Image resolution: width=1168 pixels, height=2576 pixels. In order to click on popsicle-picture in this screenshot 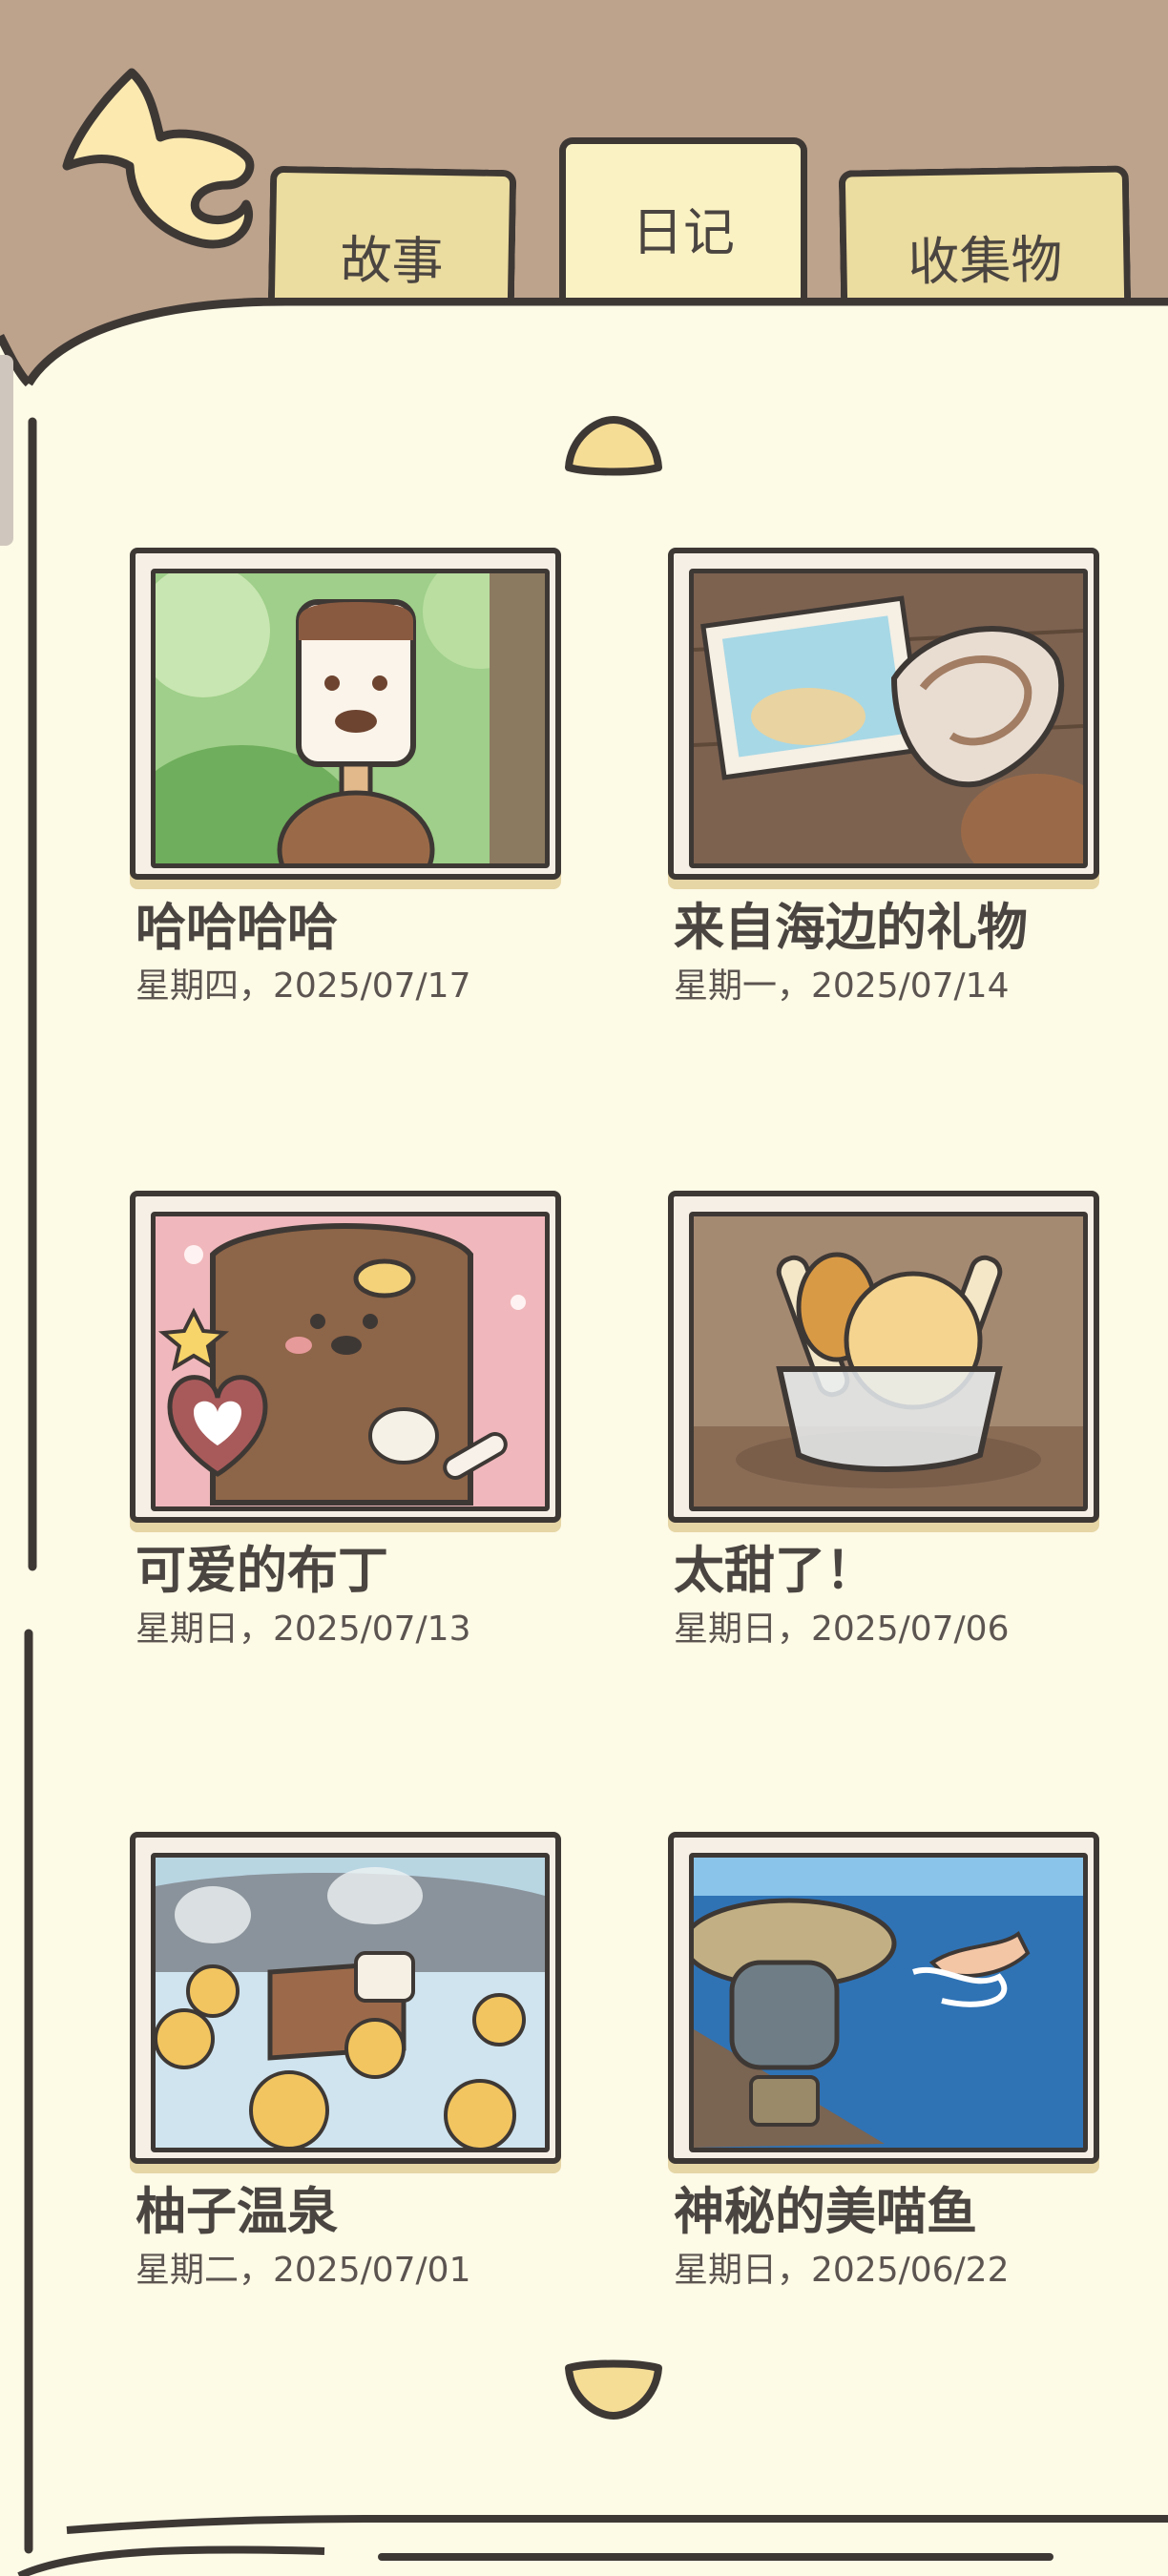, I will do `click(350, 718)`.